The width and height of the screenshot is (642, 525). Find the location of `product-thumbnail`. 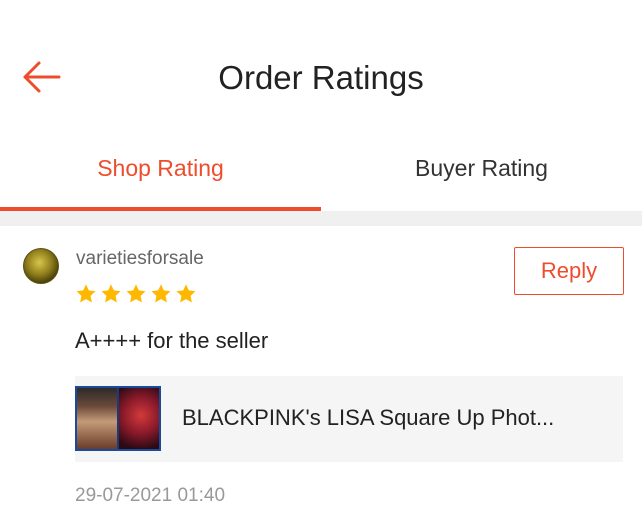

product-thumbnail is located at coordinates (118, 418).